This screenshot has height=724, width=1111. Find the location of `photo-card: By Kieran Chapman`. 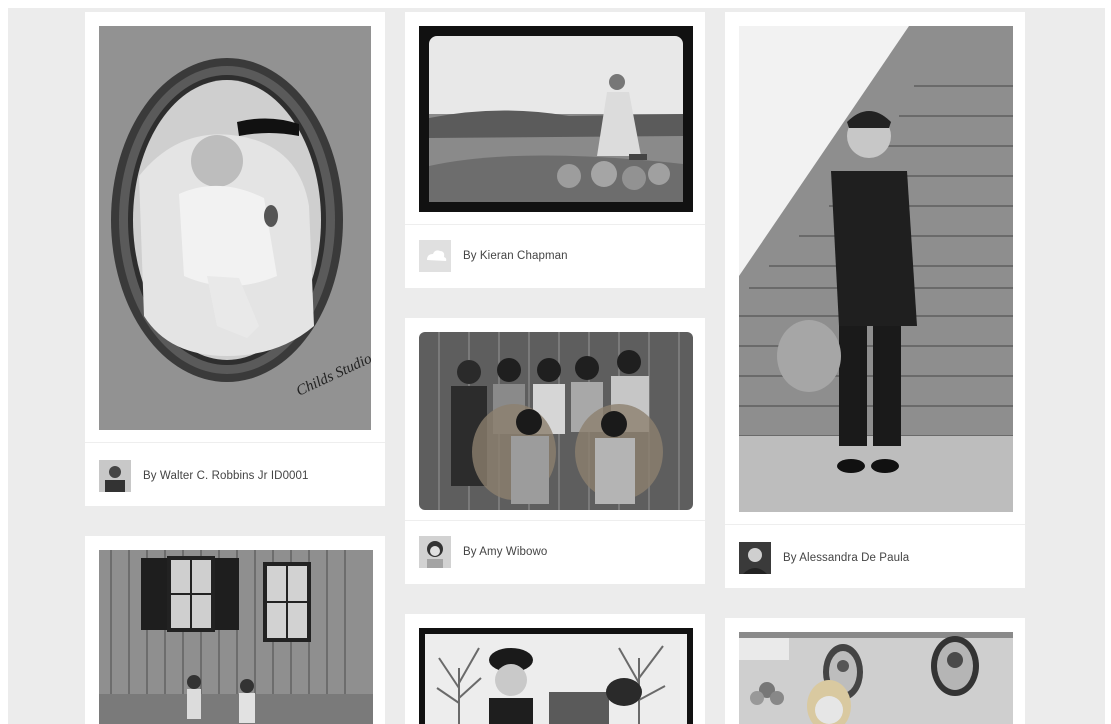

photo-card: By Kieran Chapman is located at coordinates (555, 150).